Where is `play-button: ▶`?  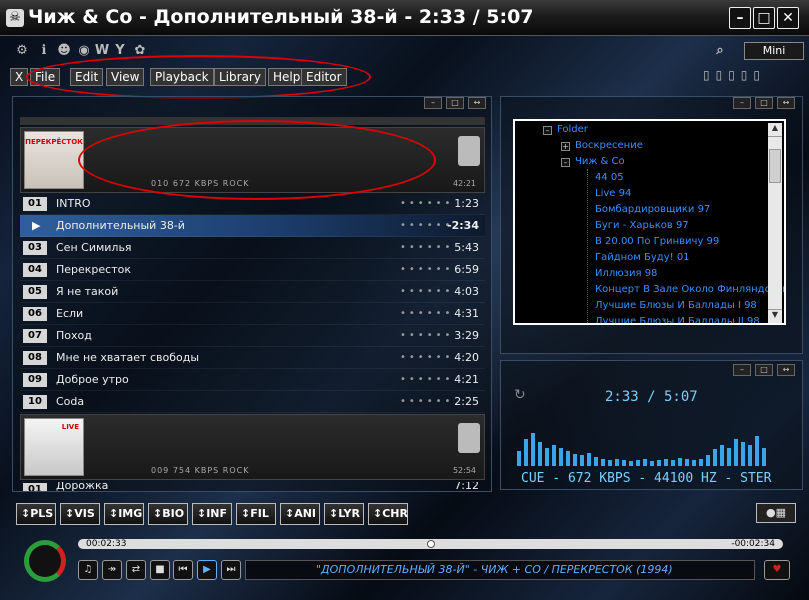 play-button: ▶ is located at coordinates (207, 570).